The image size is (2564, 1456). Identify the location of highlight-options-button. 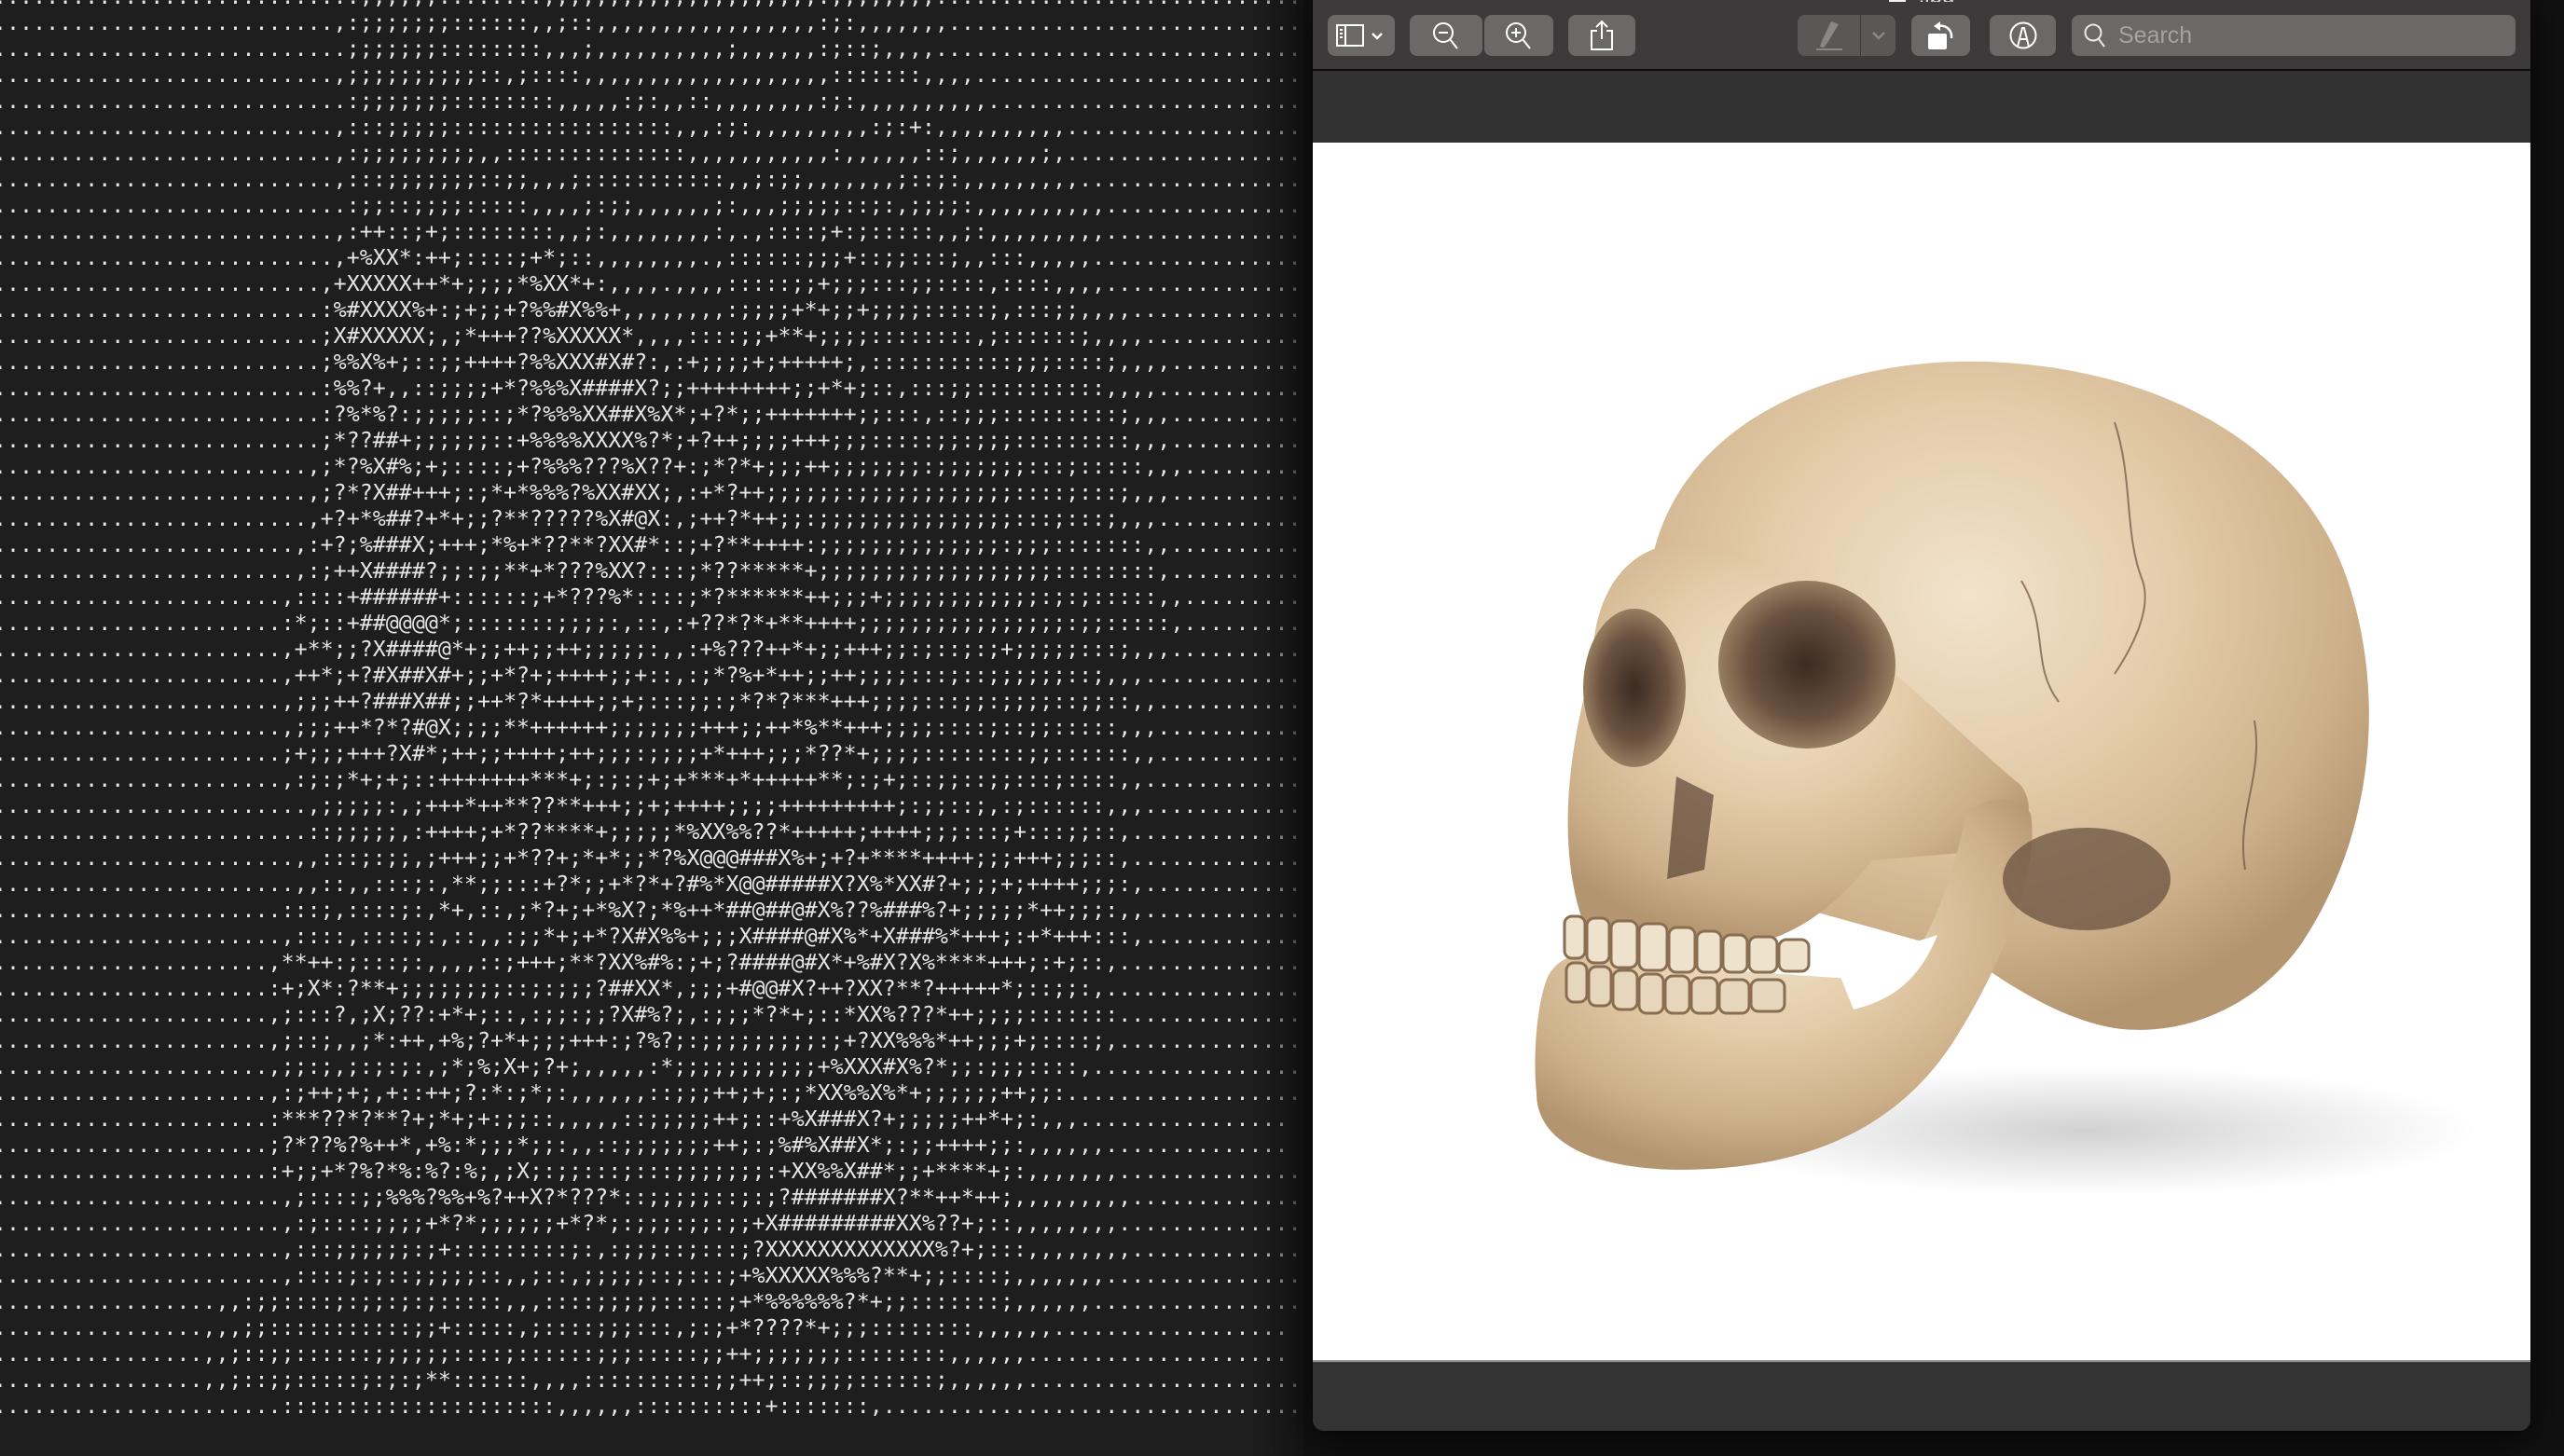
(1878, 35).